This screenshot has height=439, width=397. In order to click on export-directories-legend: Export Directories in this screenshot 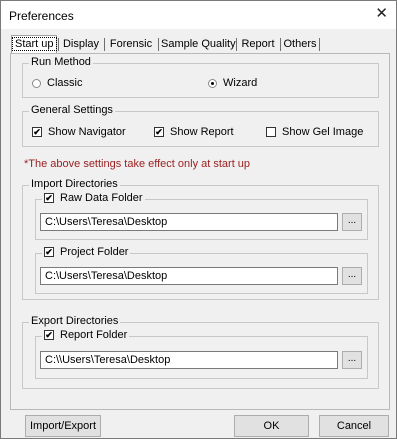, I will do `click(75, 321)`.